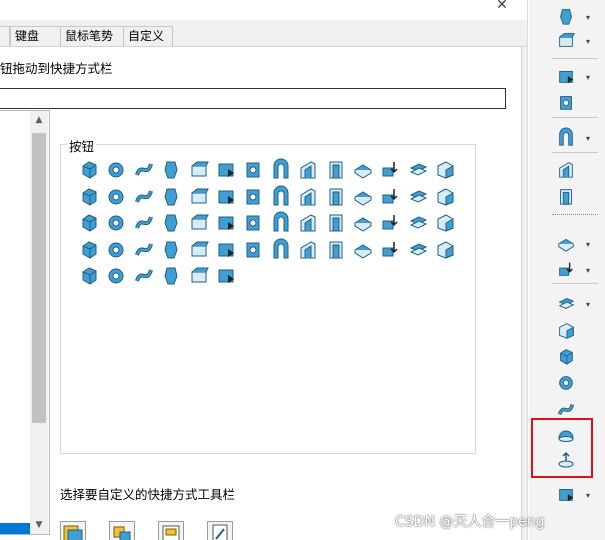 Image resolution: width=605 pixels, height=540 pixels. What do you see at coordinates (418, 196) in the screenshot?
I see `deform-icon` at bounding box center [418, 196].